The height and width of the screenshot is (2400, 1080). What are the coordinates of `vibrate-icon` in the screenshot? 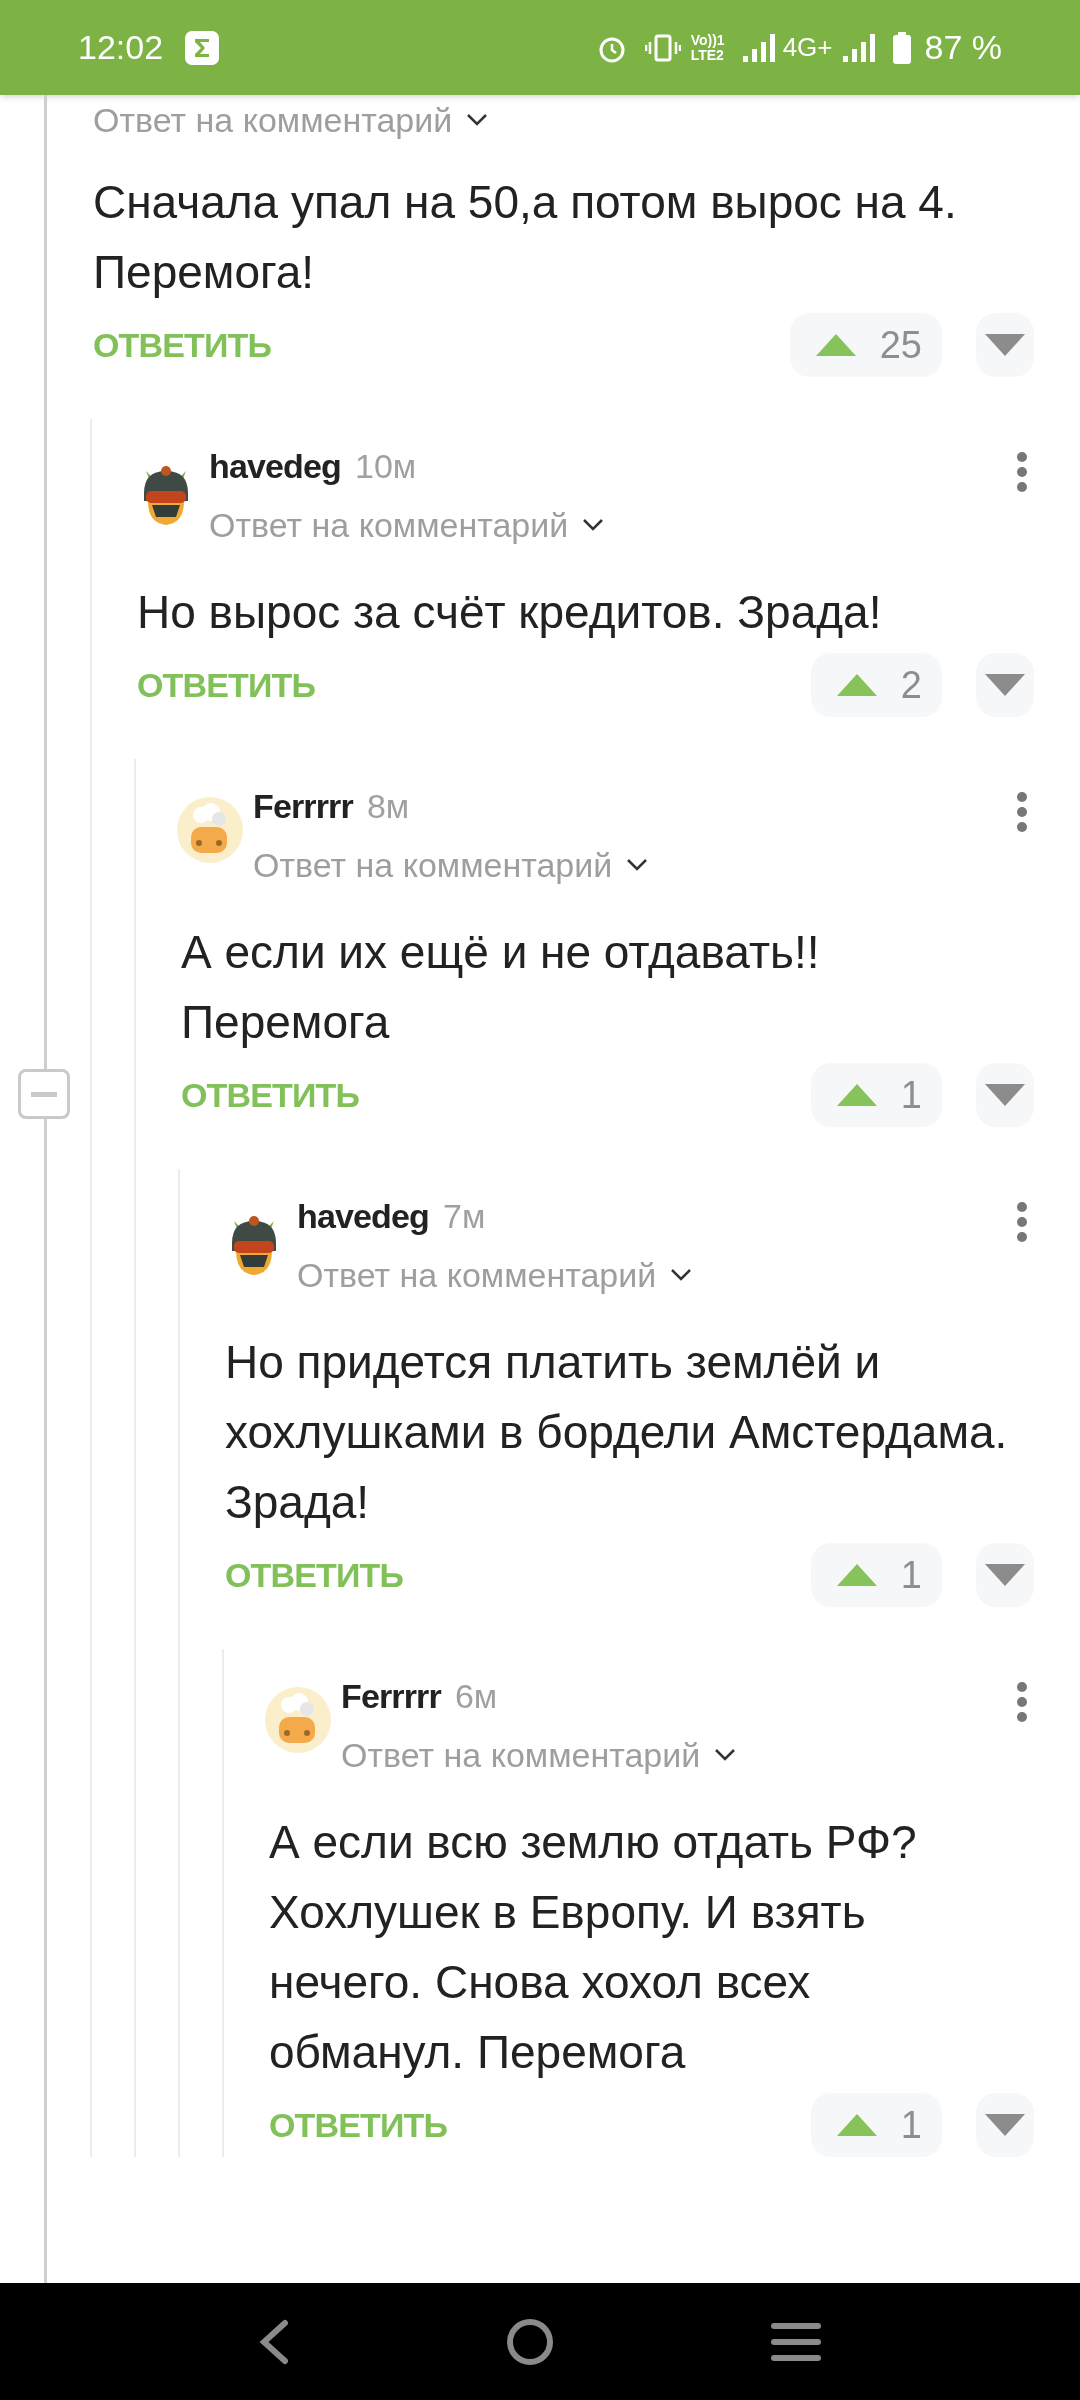 It's located at (662, 47).